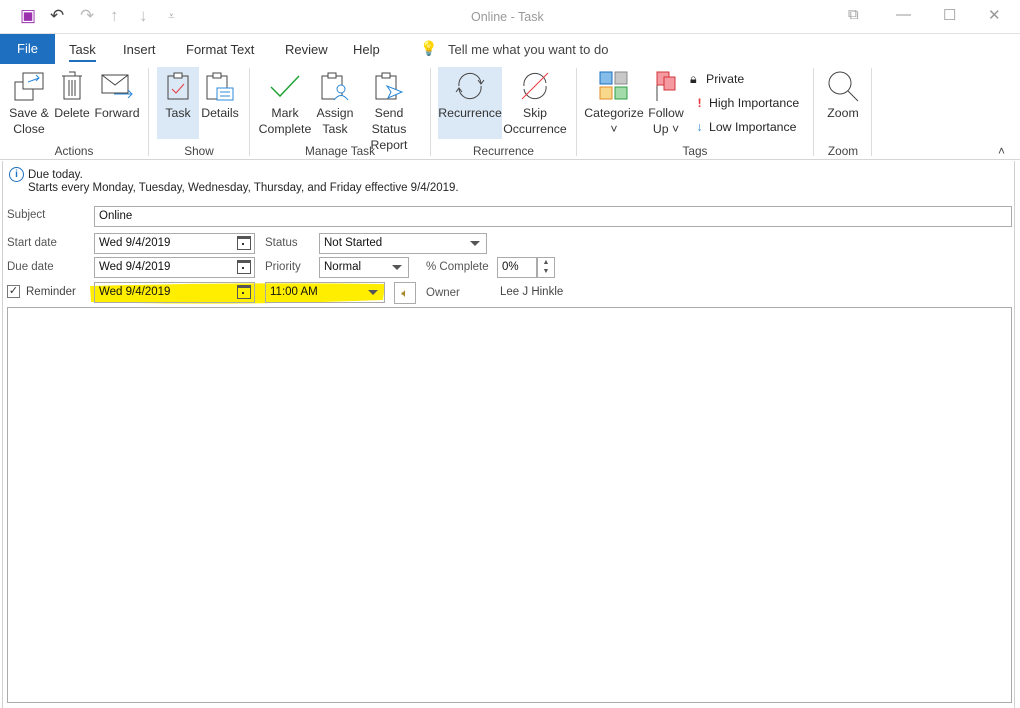 This screenshot has height=708, width=1020. What do you see at coordinates (660, 129) in the screenshot?
I see `follow-up-label-2: Up` at bounding box center [660, 129].